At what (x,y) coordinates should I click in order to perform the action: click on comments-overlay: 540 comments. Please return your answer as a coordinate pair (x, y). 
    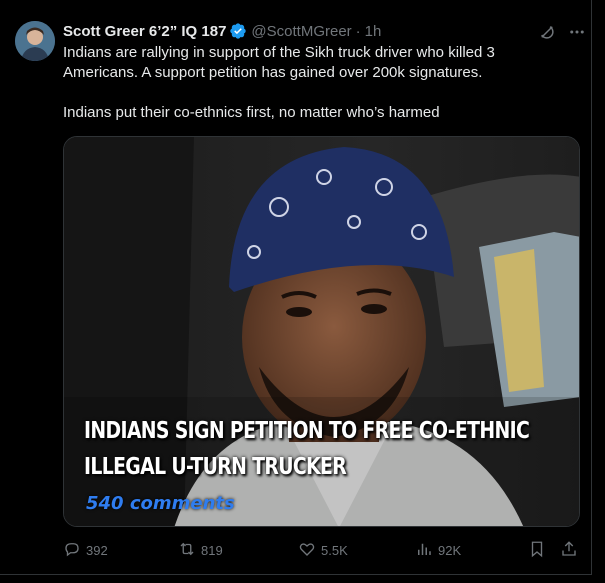
    Looking at the image, I should click on (160, 503).